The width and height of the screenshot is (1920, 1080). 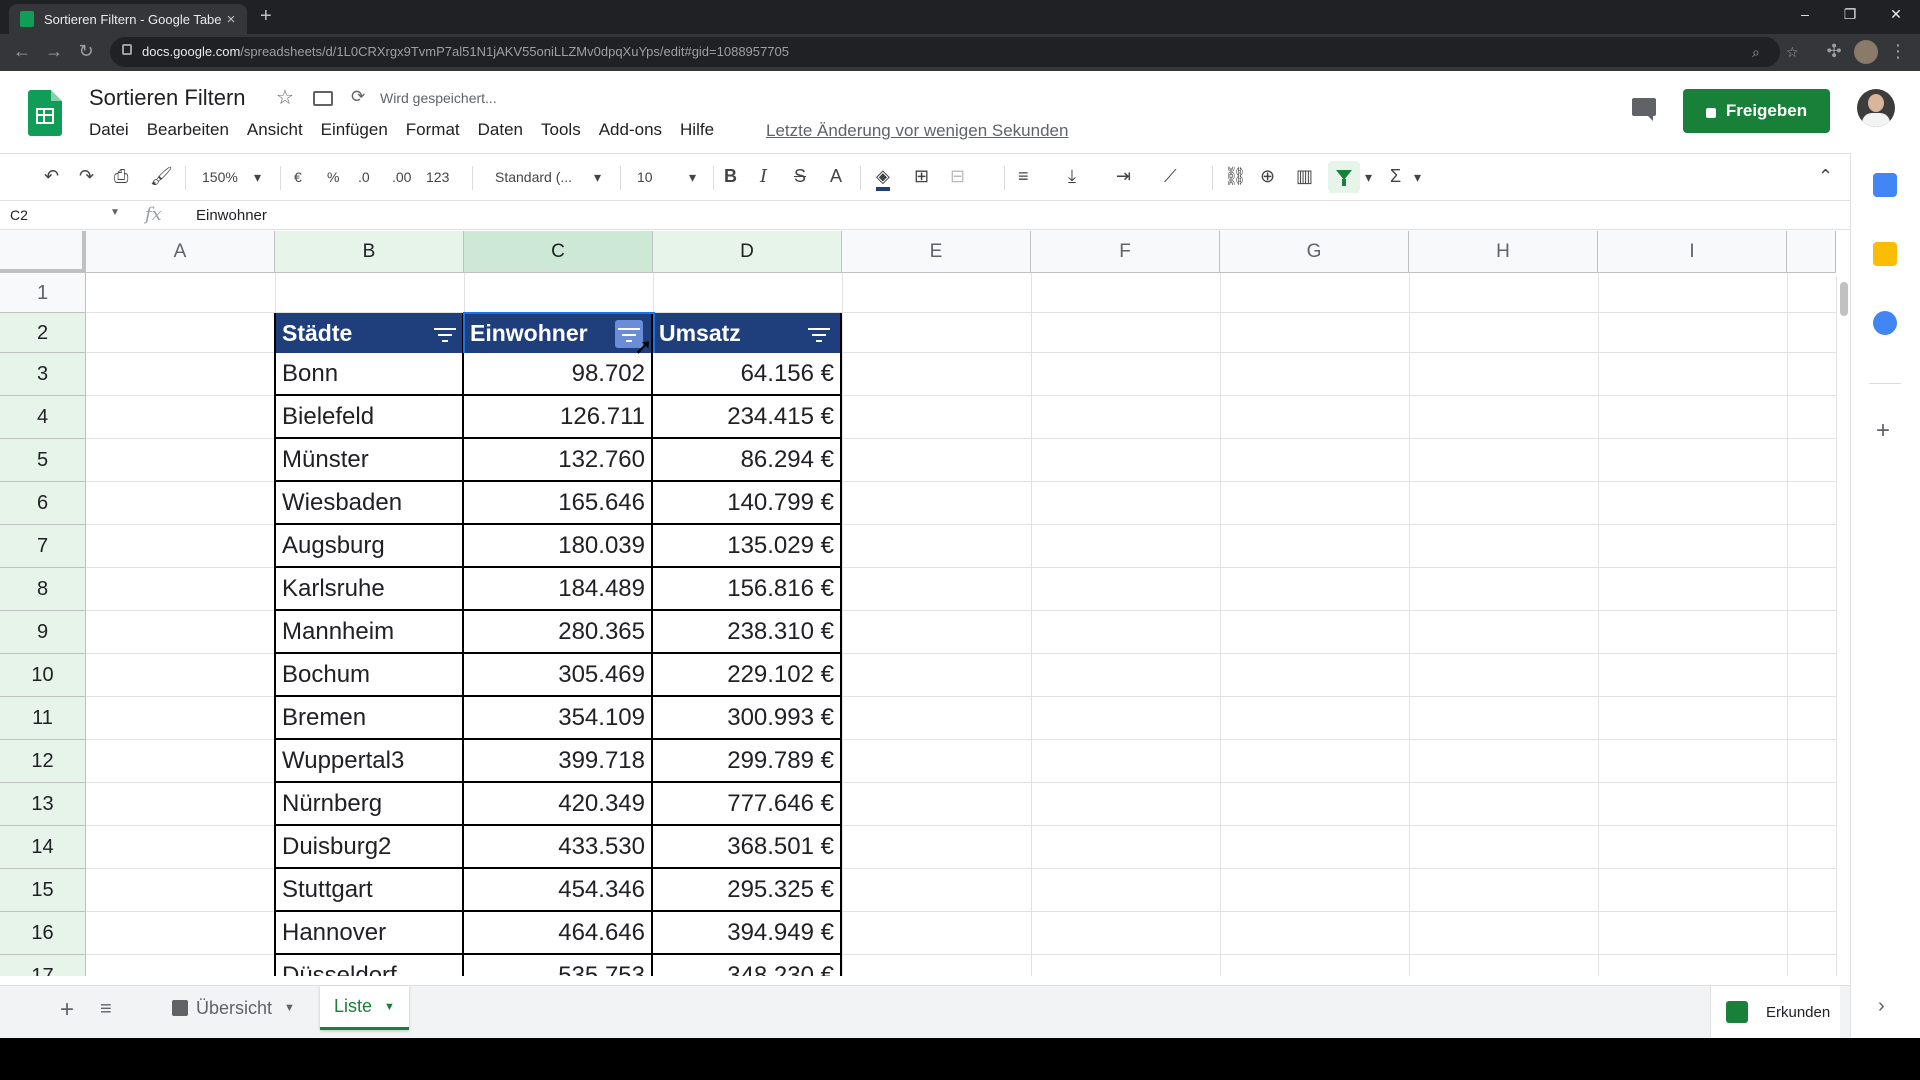 I want to click on column-header-i: I, so click(x=1692, y=252).